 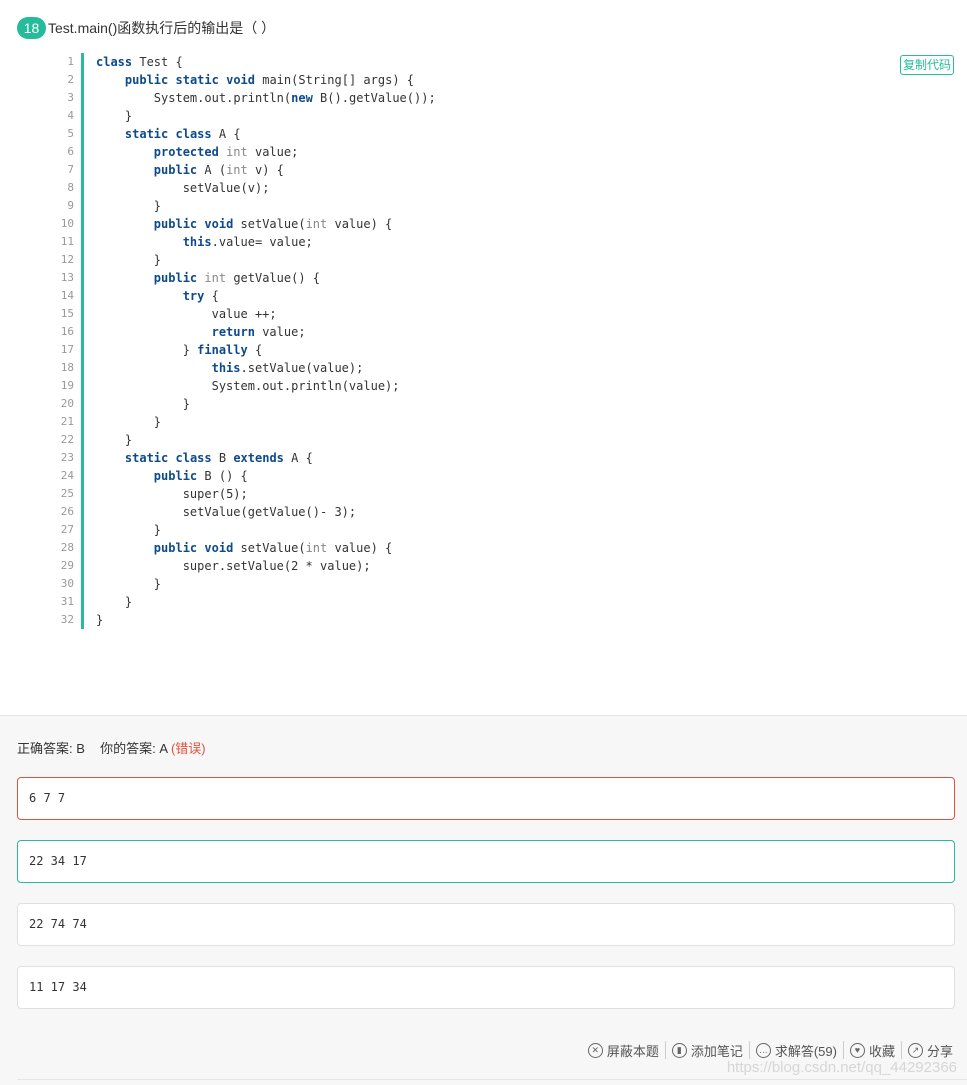 What do you see at coordinates (179, 350) in the screenshot?
I see `code-text: } finally {` at bounding box center [179, 350].